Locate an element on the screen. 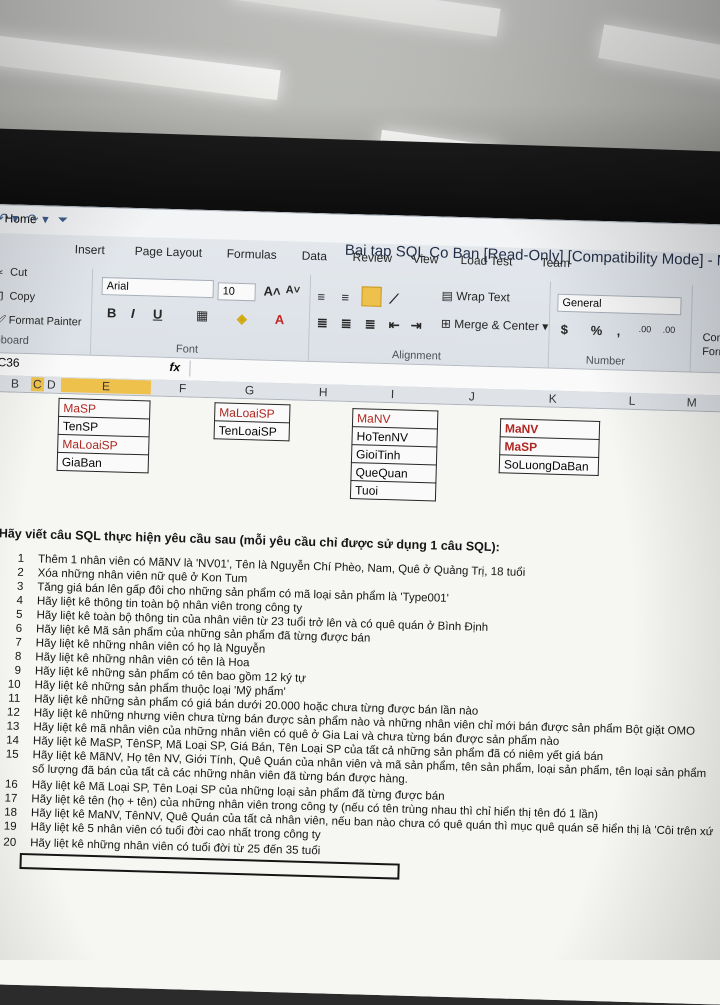 This screenshot has height=1005, width=720. bold-button: B is located at coordinates (112, 312).